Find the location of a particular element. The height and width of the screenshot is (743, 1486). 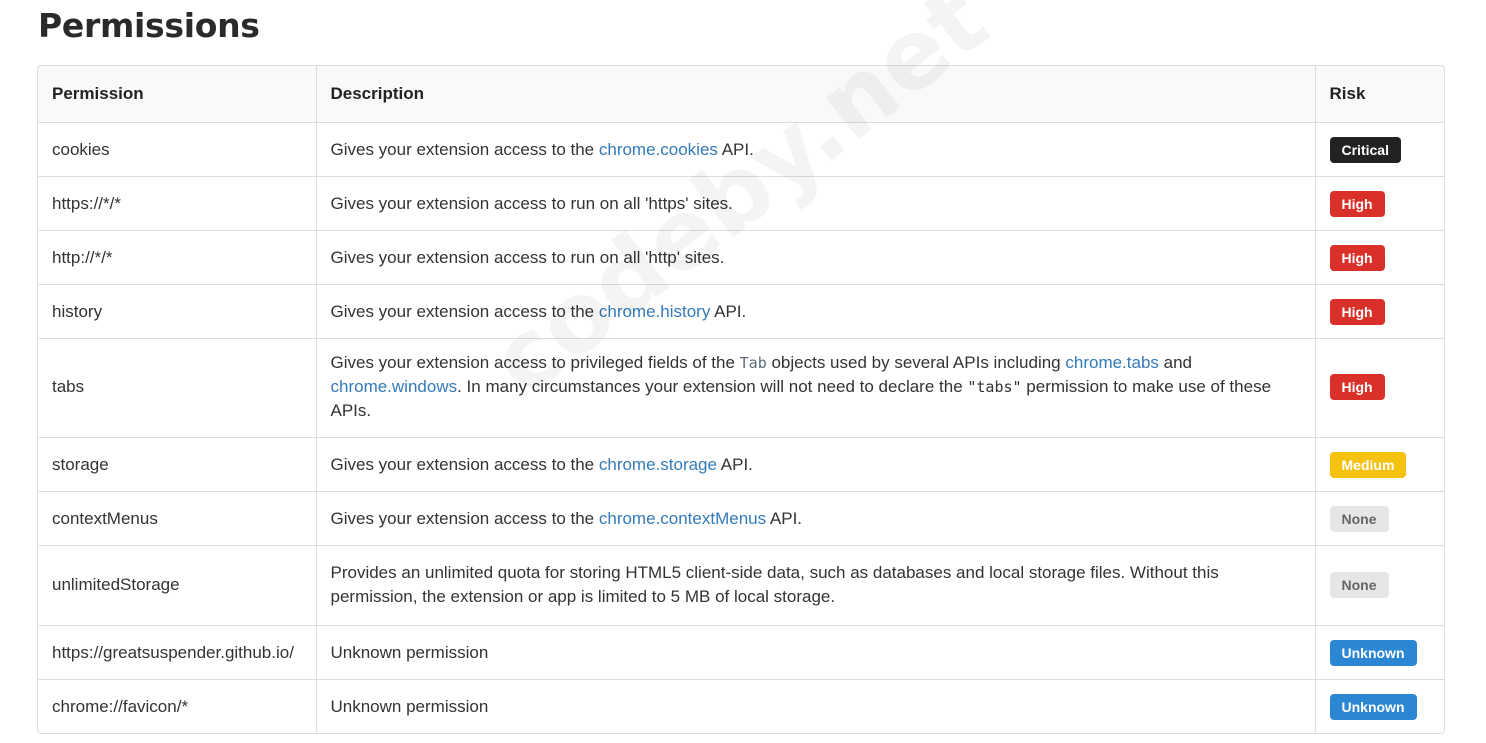

permission-cell: history is located at coordinates (177, 311).